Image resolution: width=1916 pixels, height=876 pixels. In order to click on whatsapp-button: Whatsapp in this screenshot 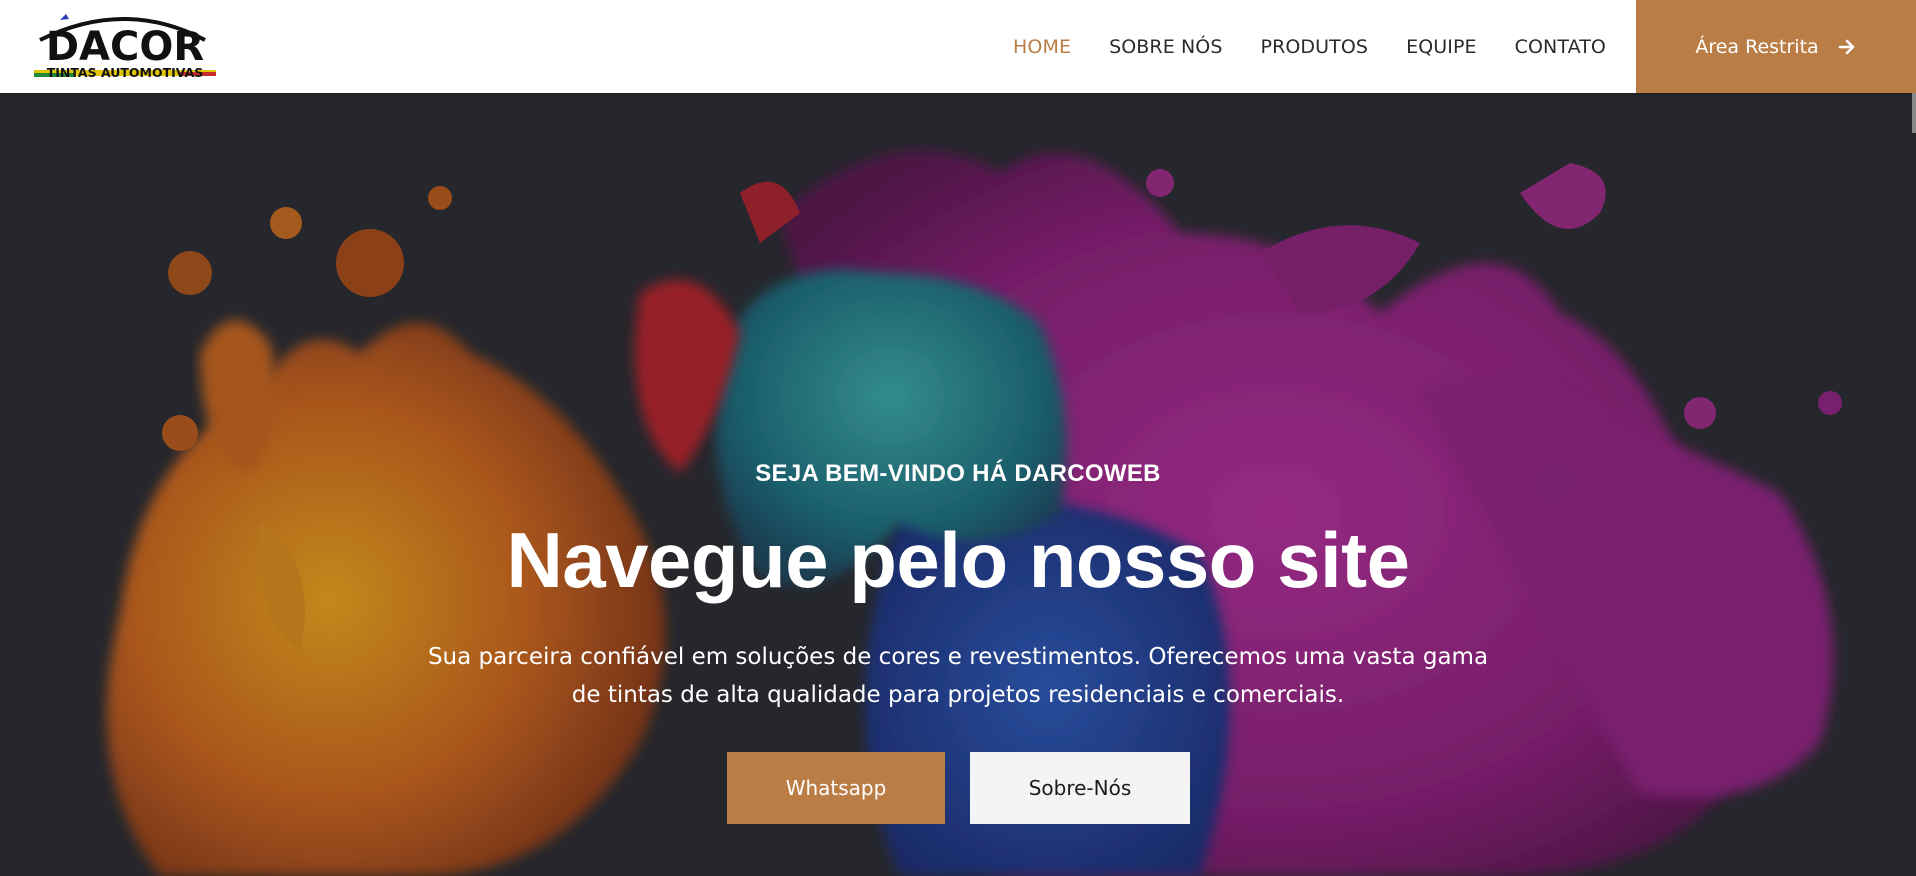, I will do `click(836, 788)`.